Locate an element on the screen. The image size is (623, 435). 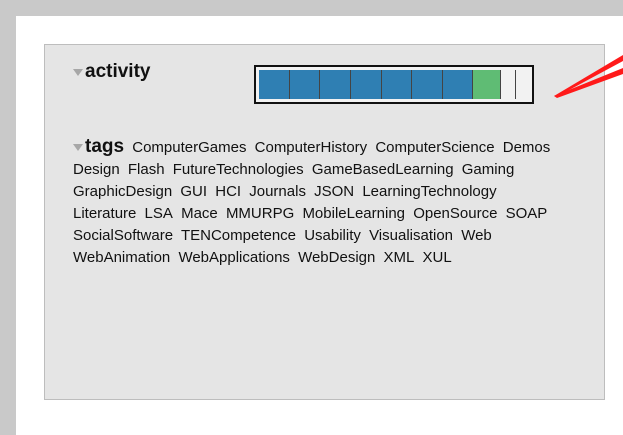
tag-link: WebAnimation is located at coordinates (121, 257).